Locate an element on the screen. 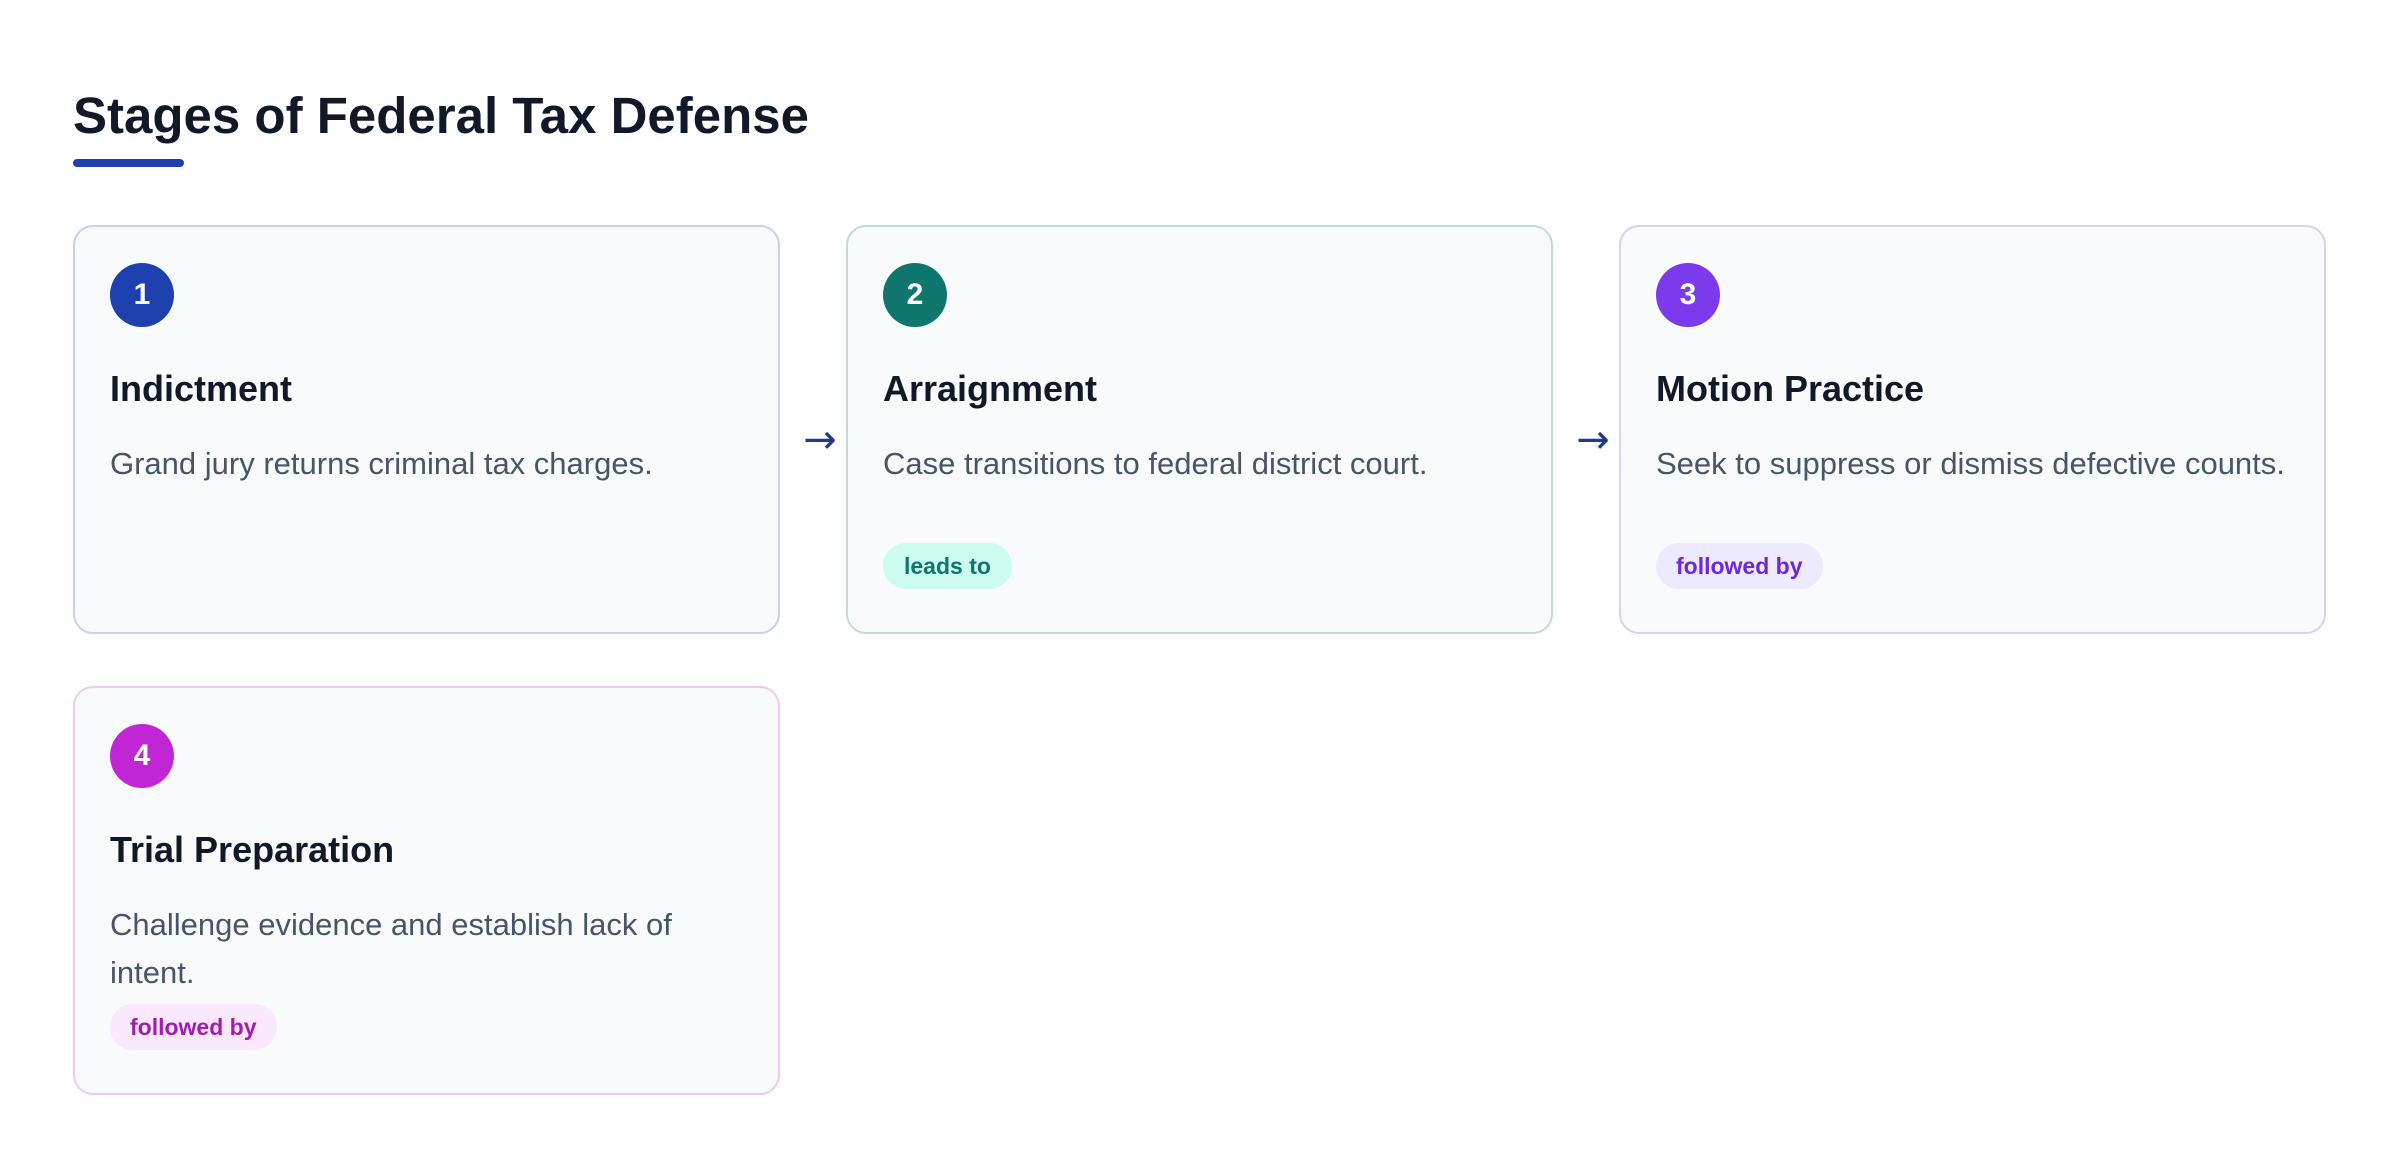 The width and height of the screenshot is (2400, 1168). stage-description: Grand jury returns criminal tax charges. is located at coordinates (381, 463).